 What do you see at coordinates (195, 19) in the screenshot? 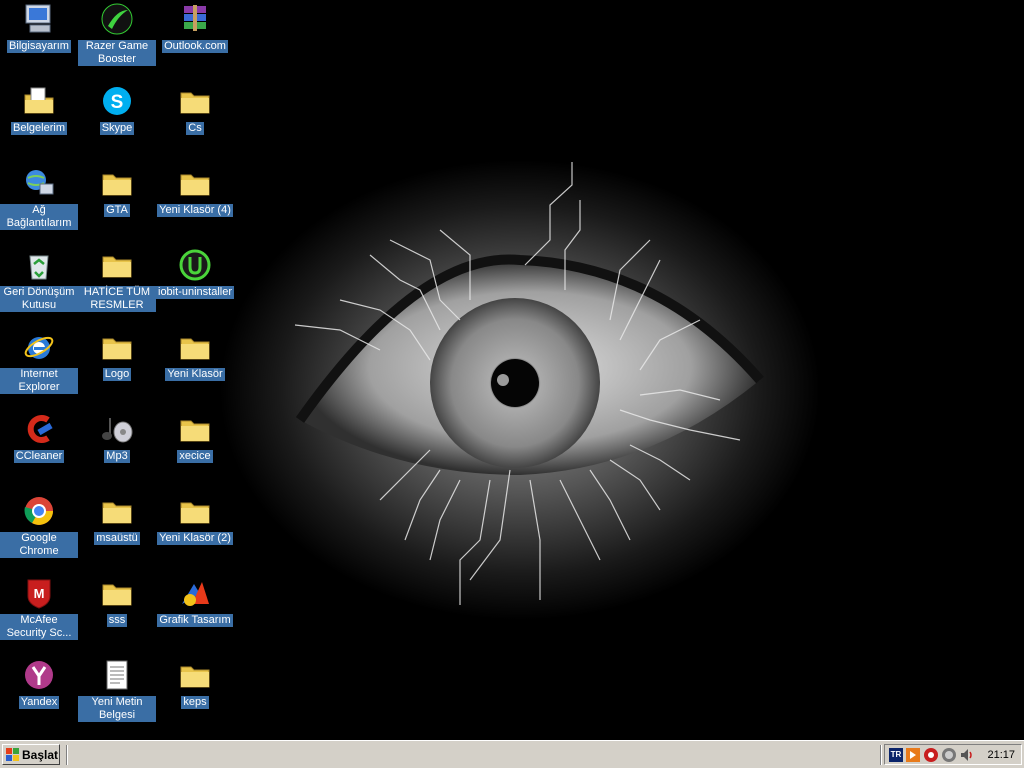
I see `winrar-icon` at bounding box center [195, 19].